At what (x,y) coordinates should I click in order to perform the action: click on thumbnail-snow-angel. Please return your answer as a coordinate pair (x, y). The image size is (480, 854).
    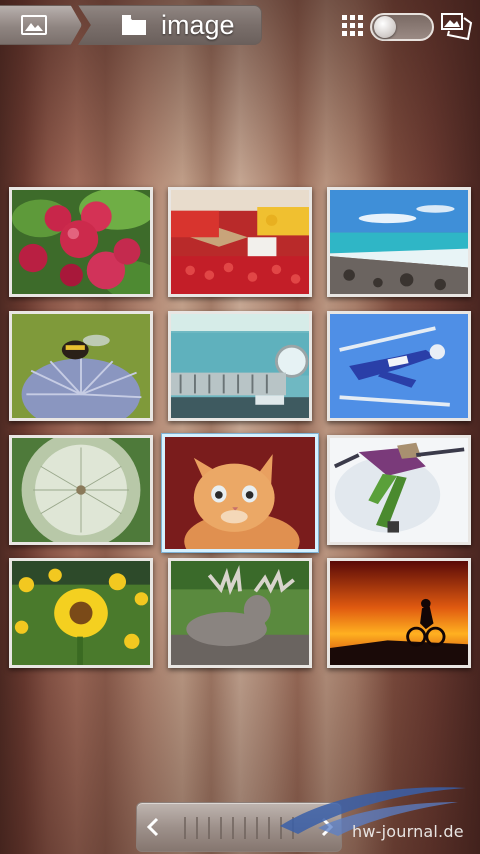
    Looking at the image, I should click on (399, 490).